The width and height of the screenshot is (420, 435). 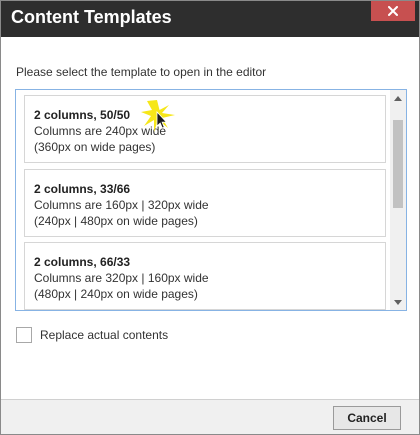 I want to click on close-icon, so click(x=393, y=11).